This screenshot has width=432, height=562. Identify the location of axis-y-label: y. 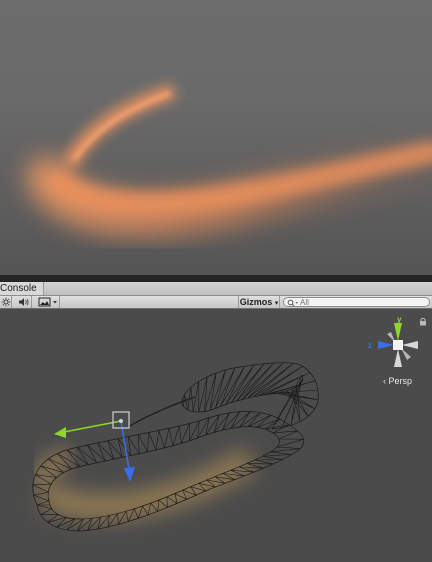
(399, 319).